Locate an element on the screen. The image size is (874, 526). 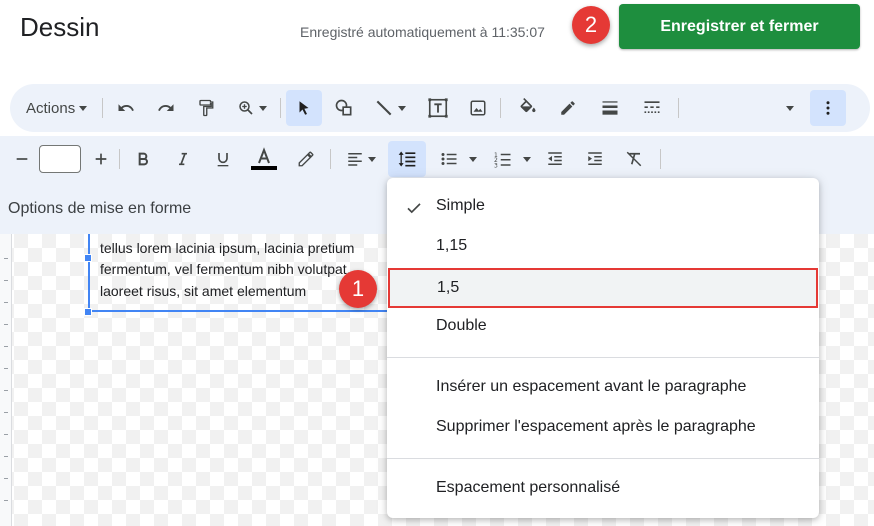
textbox-icon is located at coordinates (438, 108).